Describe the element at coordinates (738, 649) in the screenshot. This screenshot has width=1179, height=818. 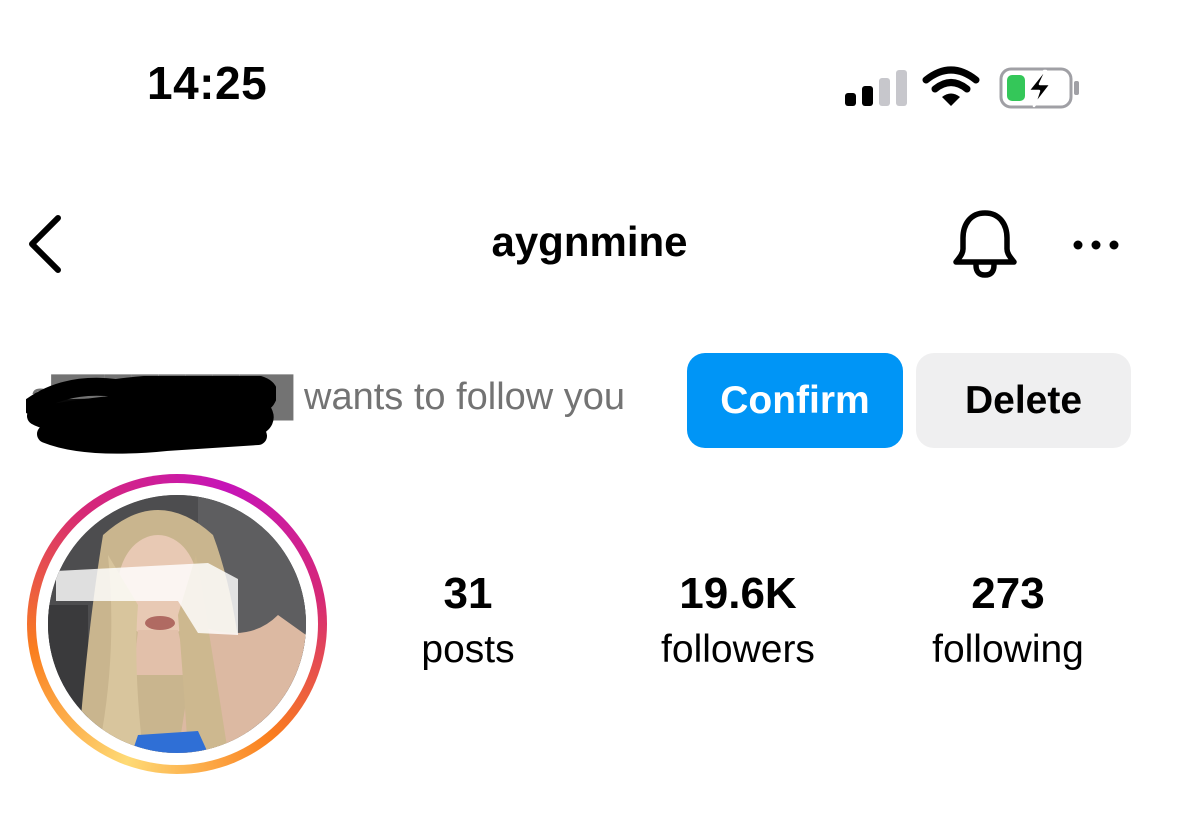
I see `stat-label: followers` at that location.